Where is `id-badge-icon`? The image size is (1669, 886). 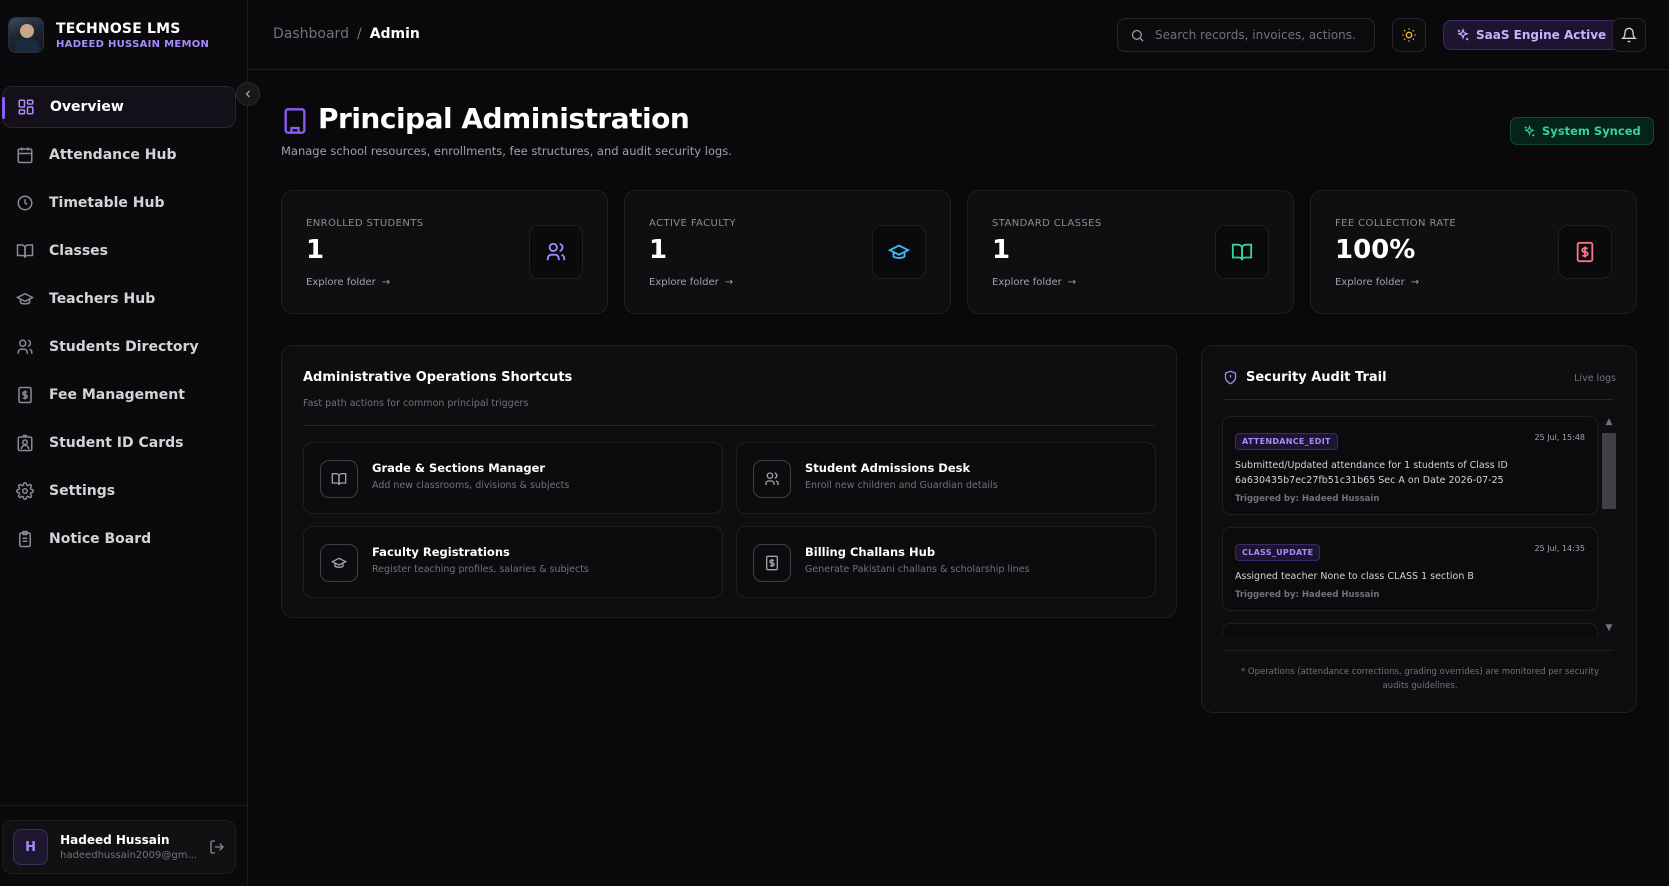 id-badge-icon is located at coordinates (25, 443).